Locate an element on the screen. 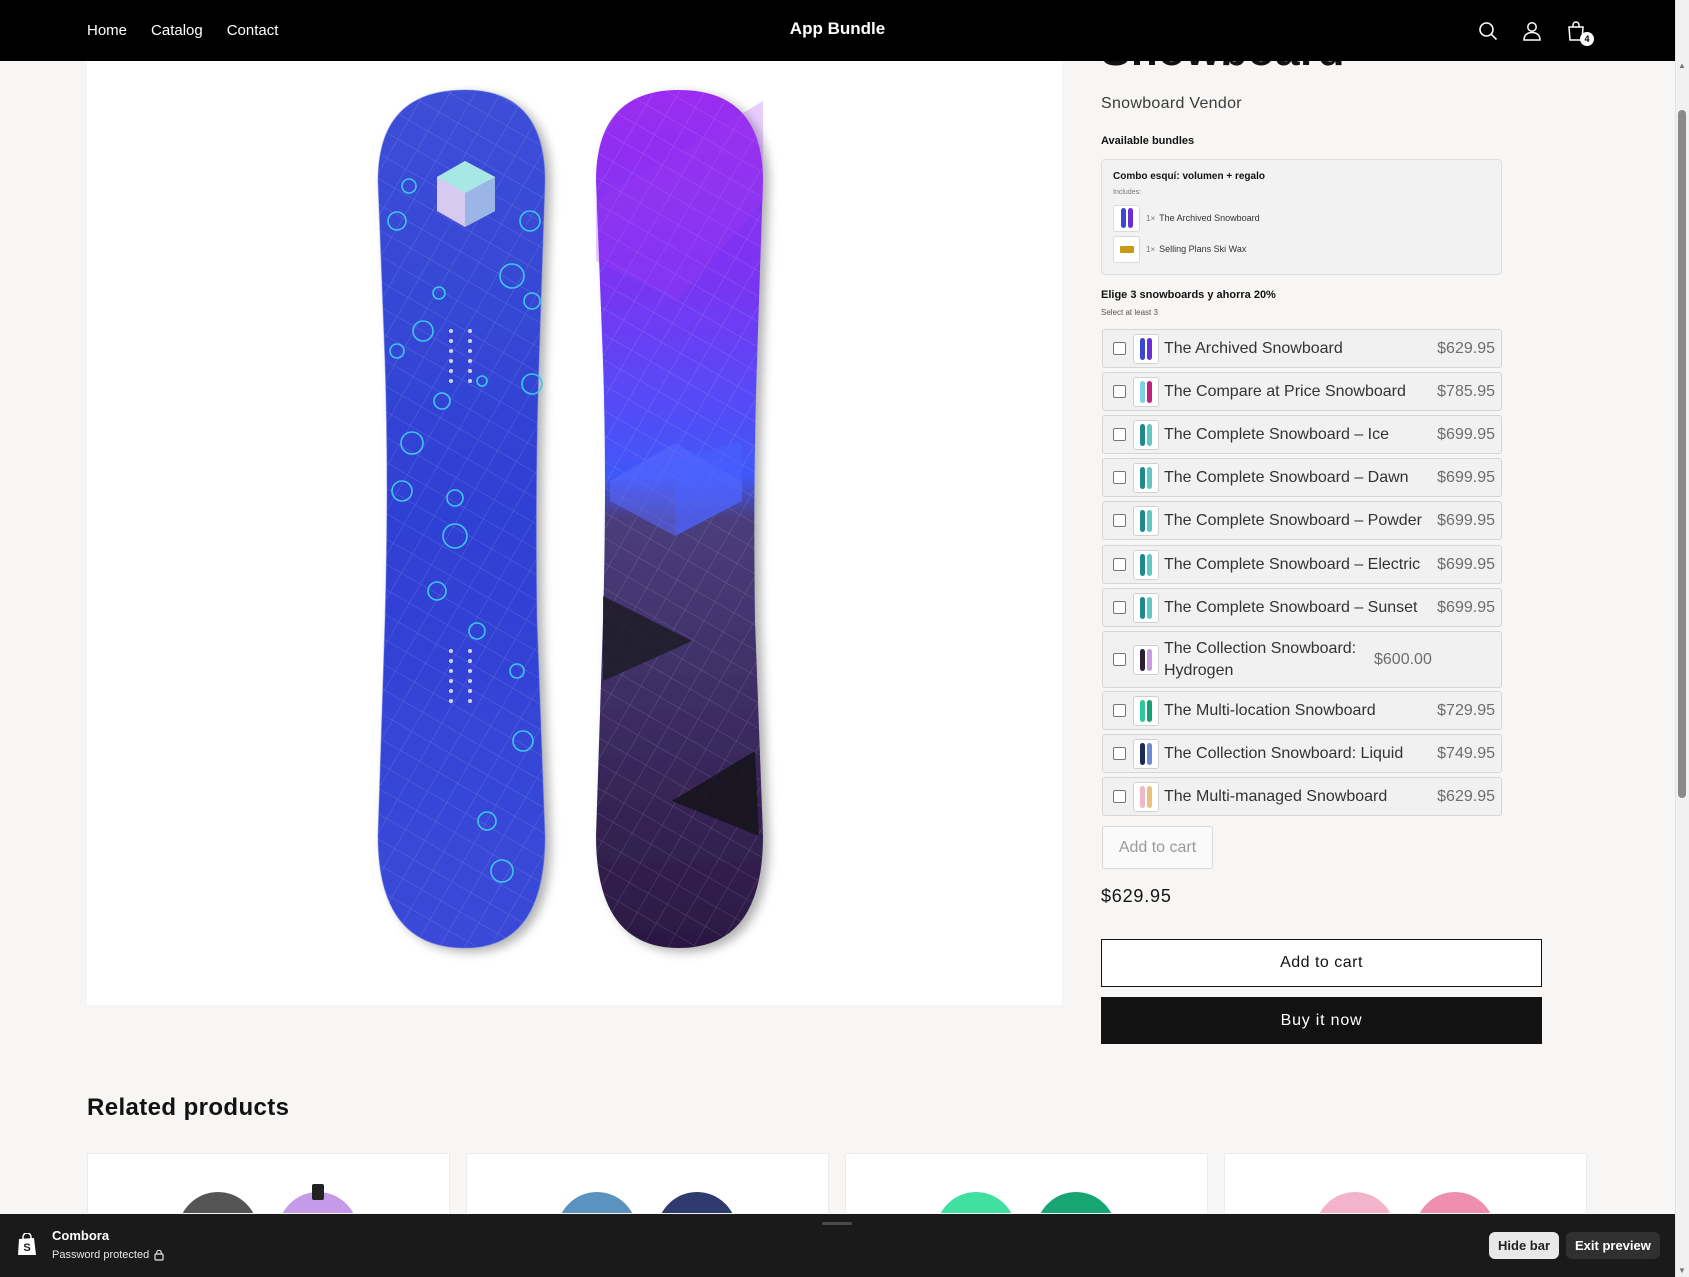  option-price: $785.95 is located at coordinates (1466, 391).